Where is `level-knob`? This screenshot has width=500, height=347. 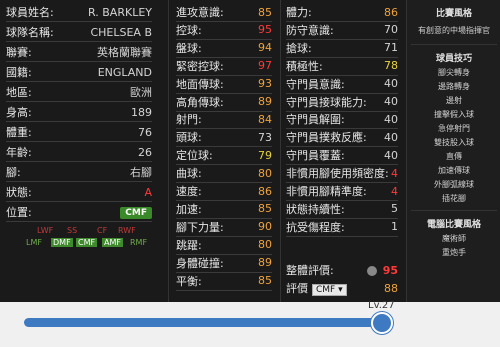 level-knob is located at coordinates (382, 323).